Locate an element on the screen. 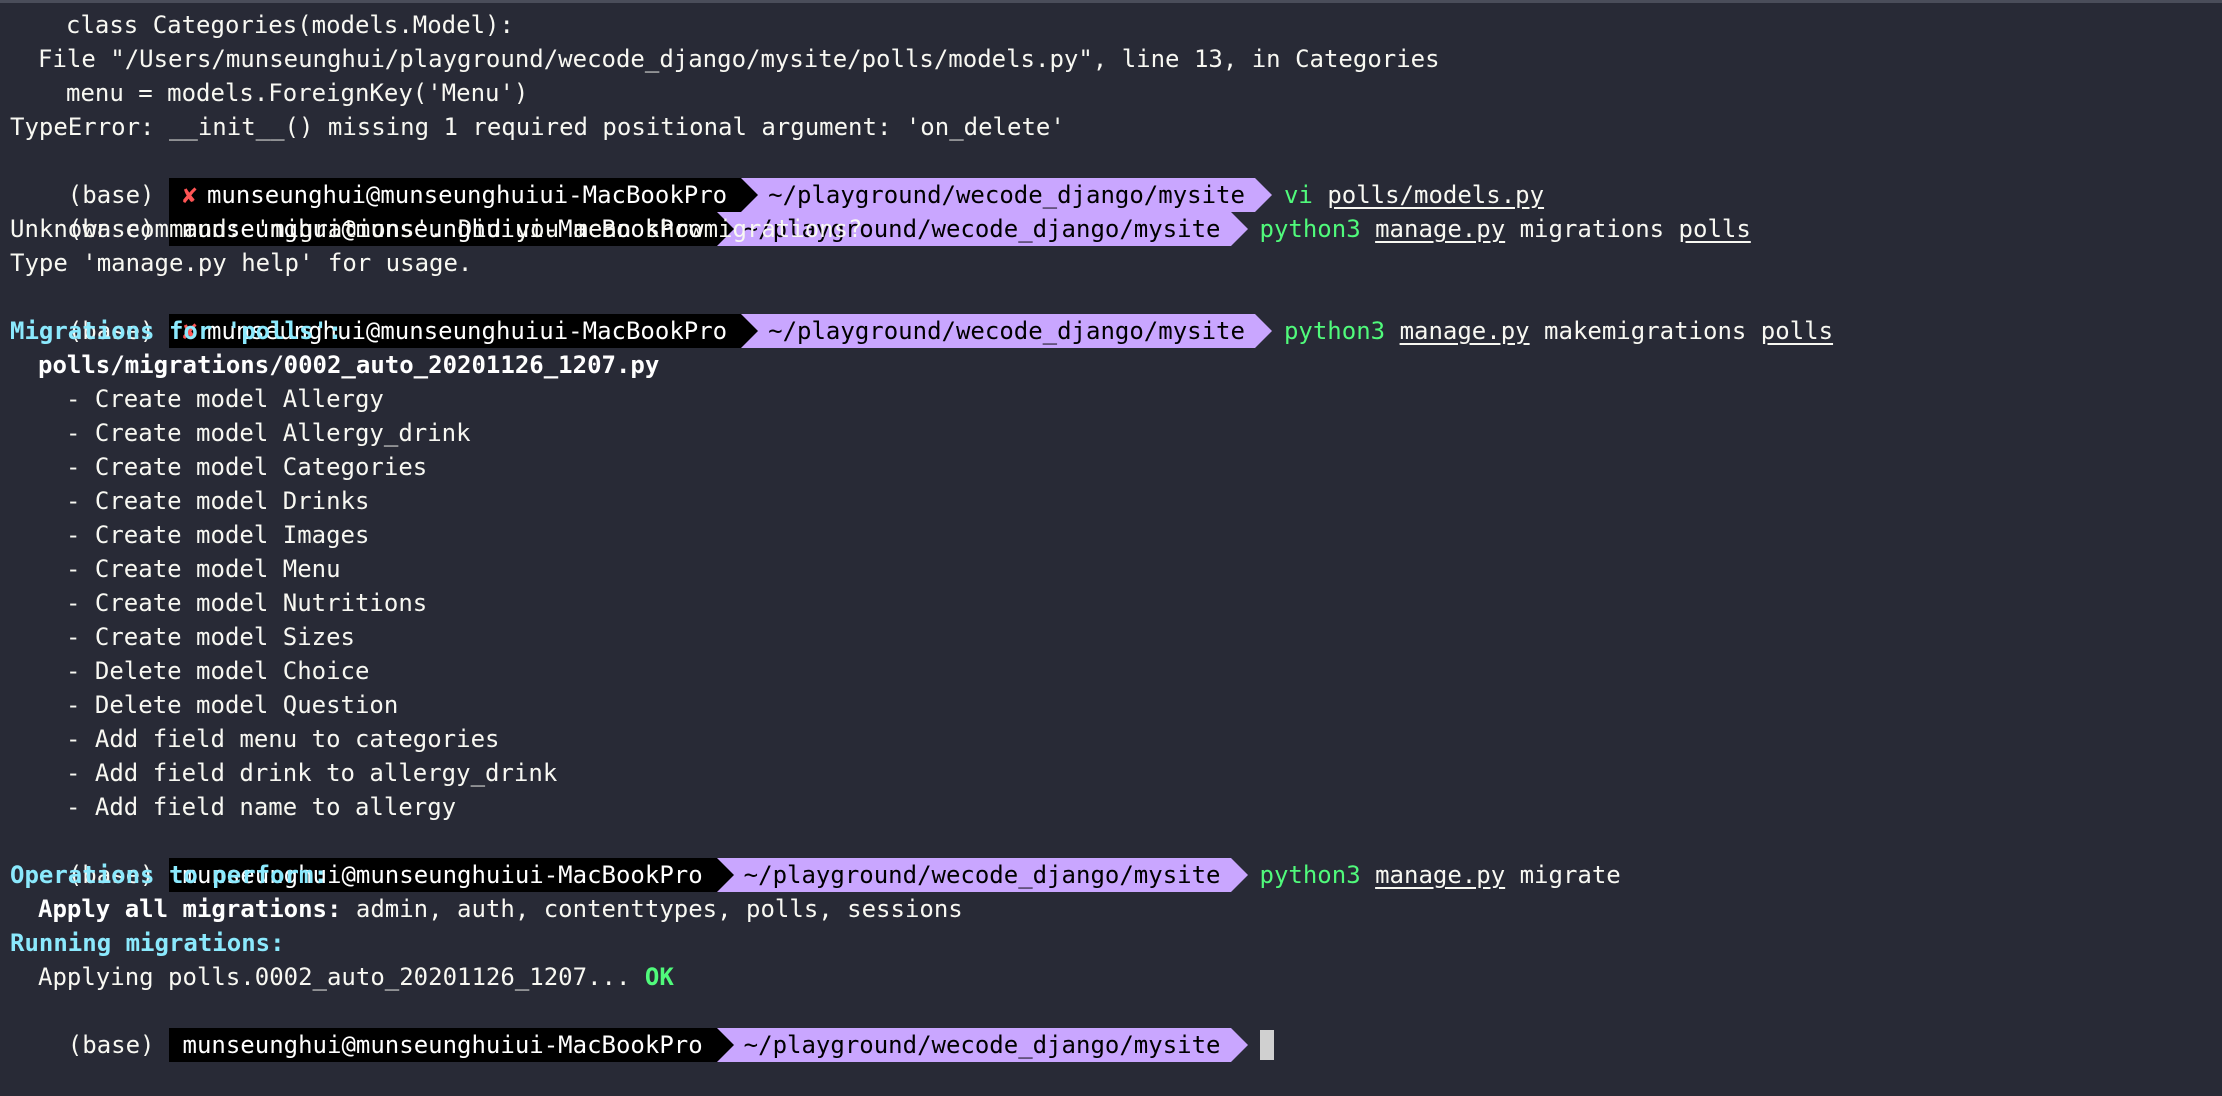  status-ok: OK is located at coordinates (652, 977).